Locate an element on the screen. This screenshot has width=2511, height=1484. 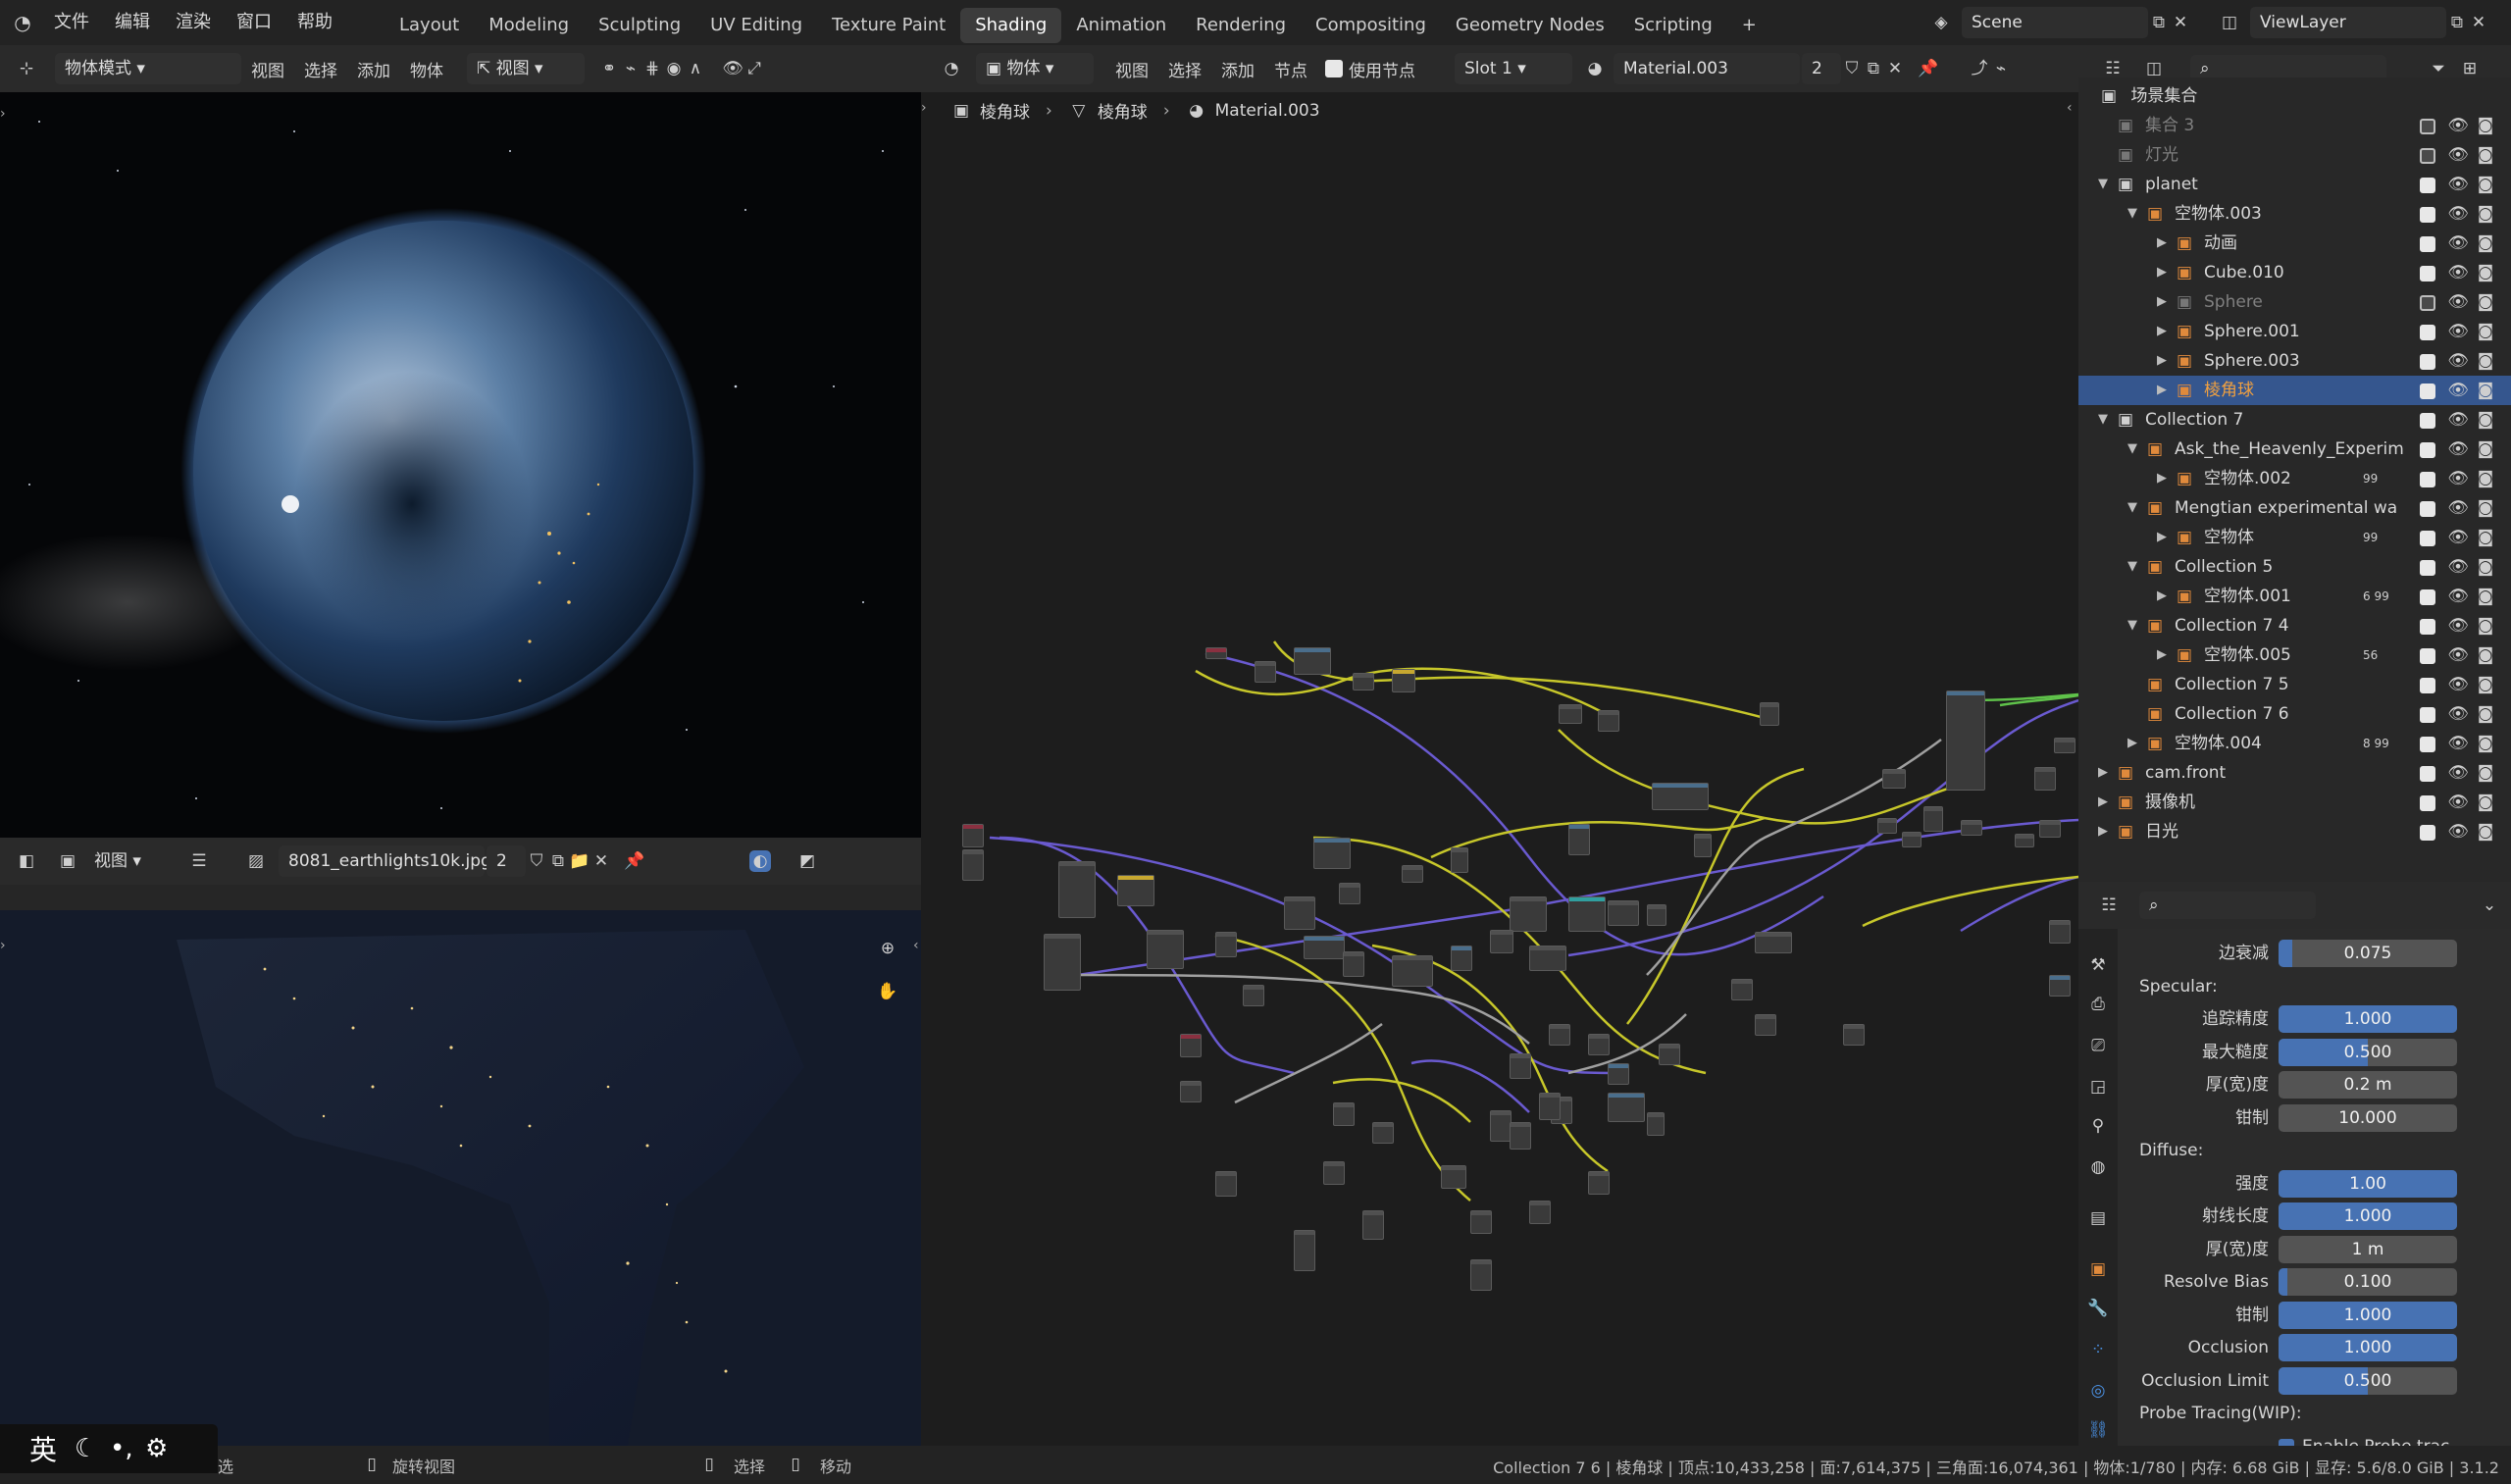
image-name-field: 8081_earthlights10k.jpg is located at coordinates (385, 861).